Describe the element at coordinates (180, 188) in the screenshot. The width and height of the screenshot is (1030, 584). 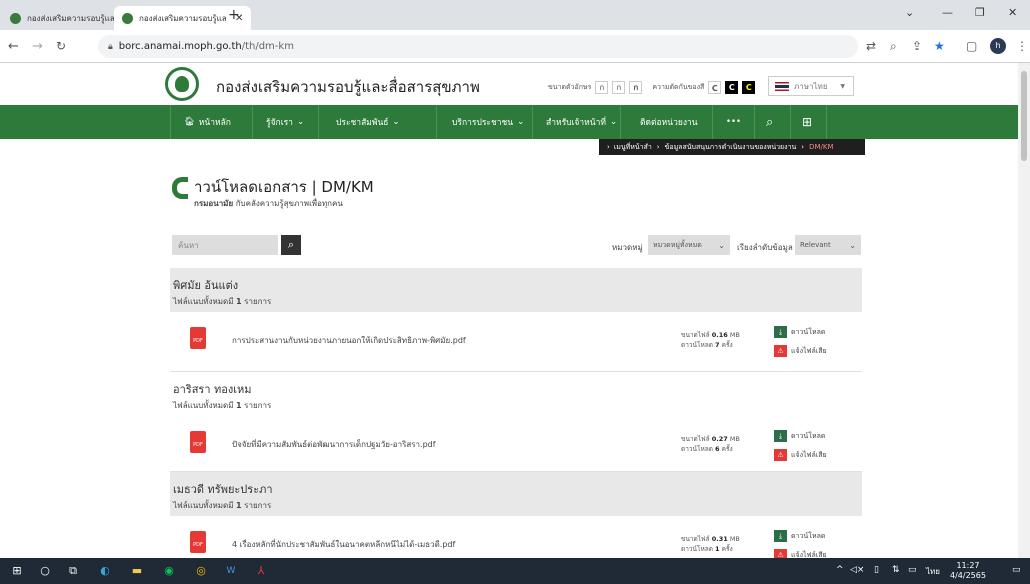
I see `heading-decoration` at that location.